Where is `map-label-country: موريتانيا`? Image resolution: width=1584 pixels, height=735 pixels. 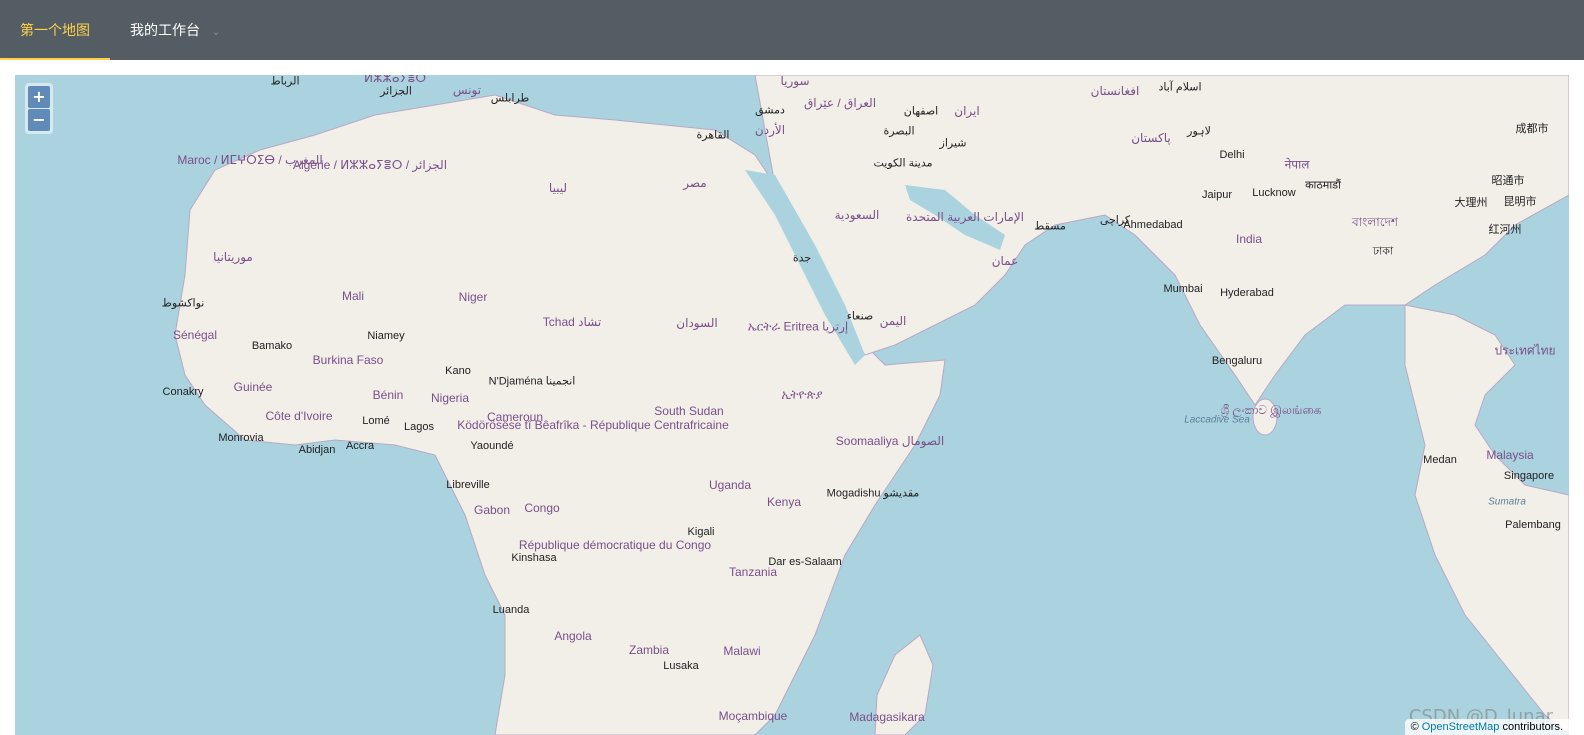
map-label-country: موريتانيا is located at coordinates (233, 257).